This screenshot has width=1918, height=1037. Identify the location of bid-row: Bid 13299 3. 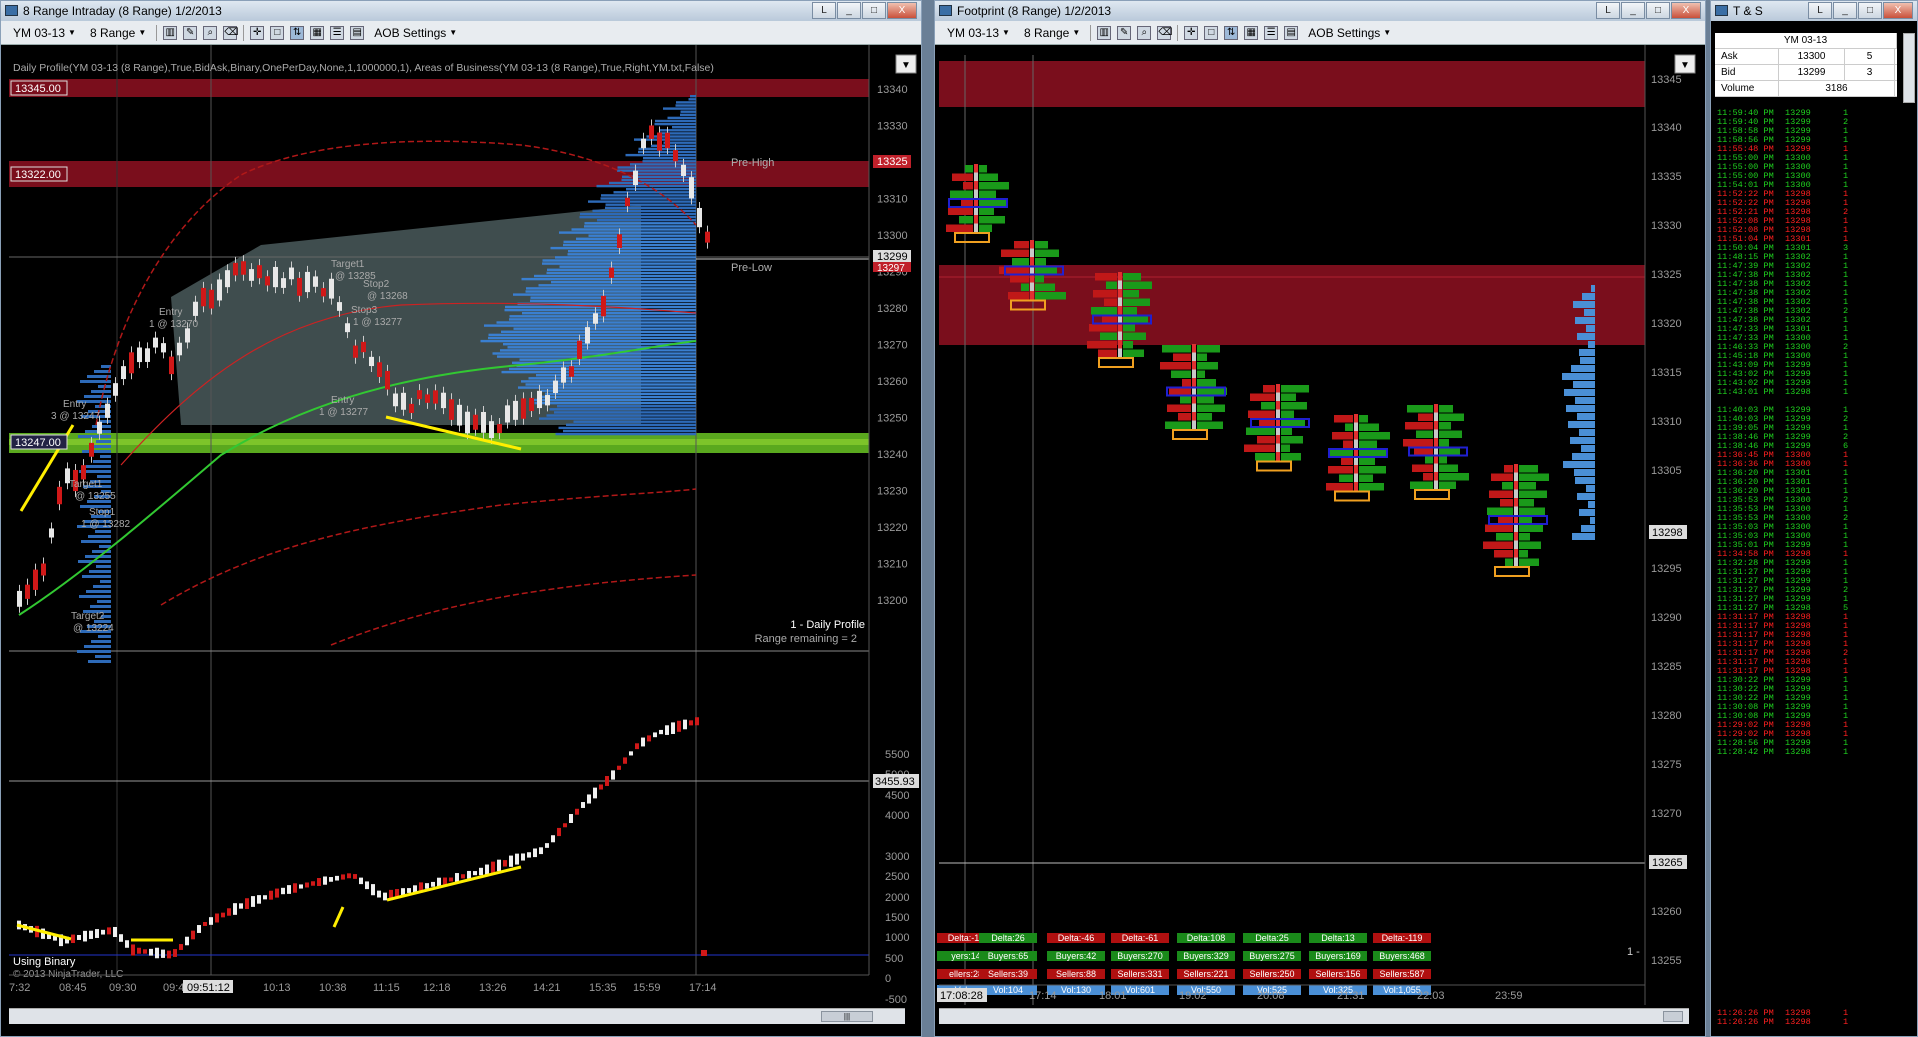
(1806, 73).